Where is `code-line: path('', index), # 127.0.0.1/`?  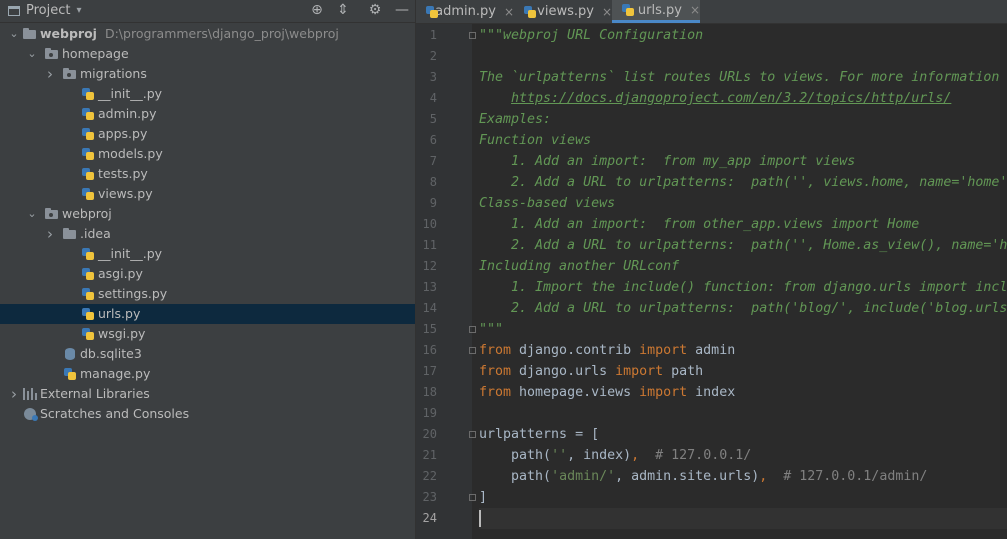
code-line: path('', index), # 127.0.0.1/ is located at coordinates (743, 455).